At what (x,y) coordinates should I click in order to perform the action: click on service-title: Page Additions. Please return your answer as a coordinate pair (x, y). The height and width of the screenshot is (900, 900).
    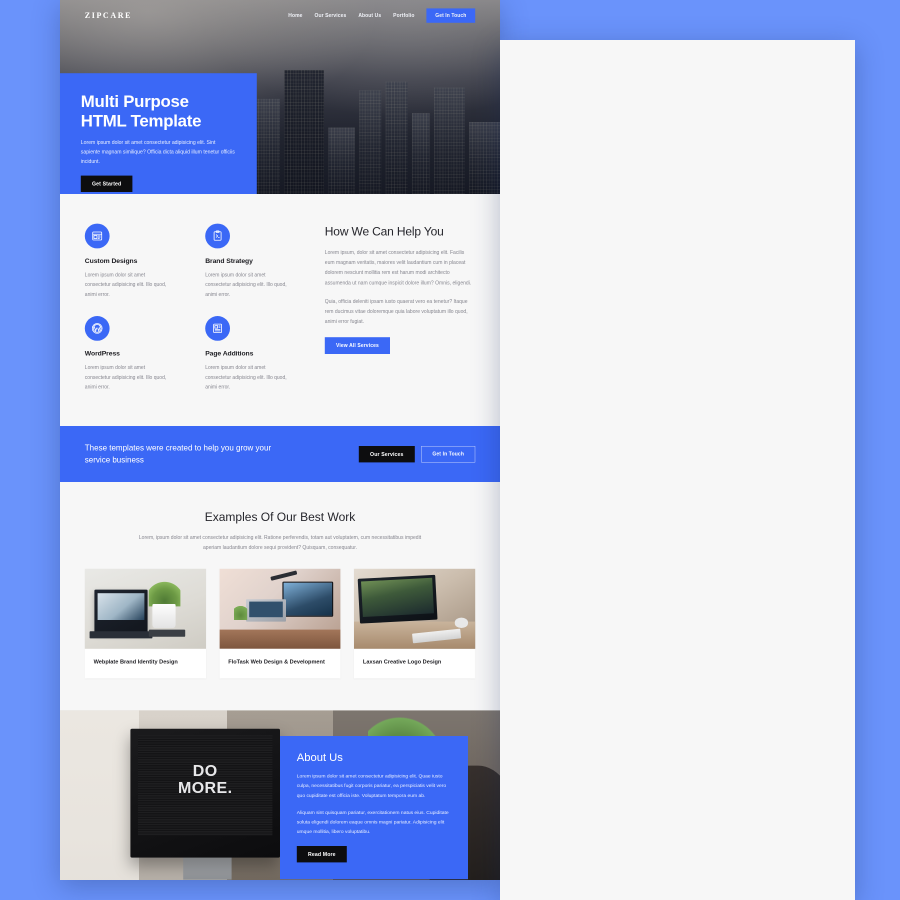
    Looking at the image, I should click on (229, 353).